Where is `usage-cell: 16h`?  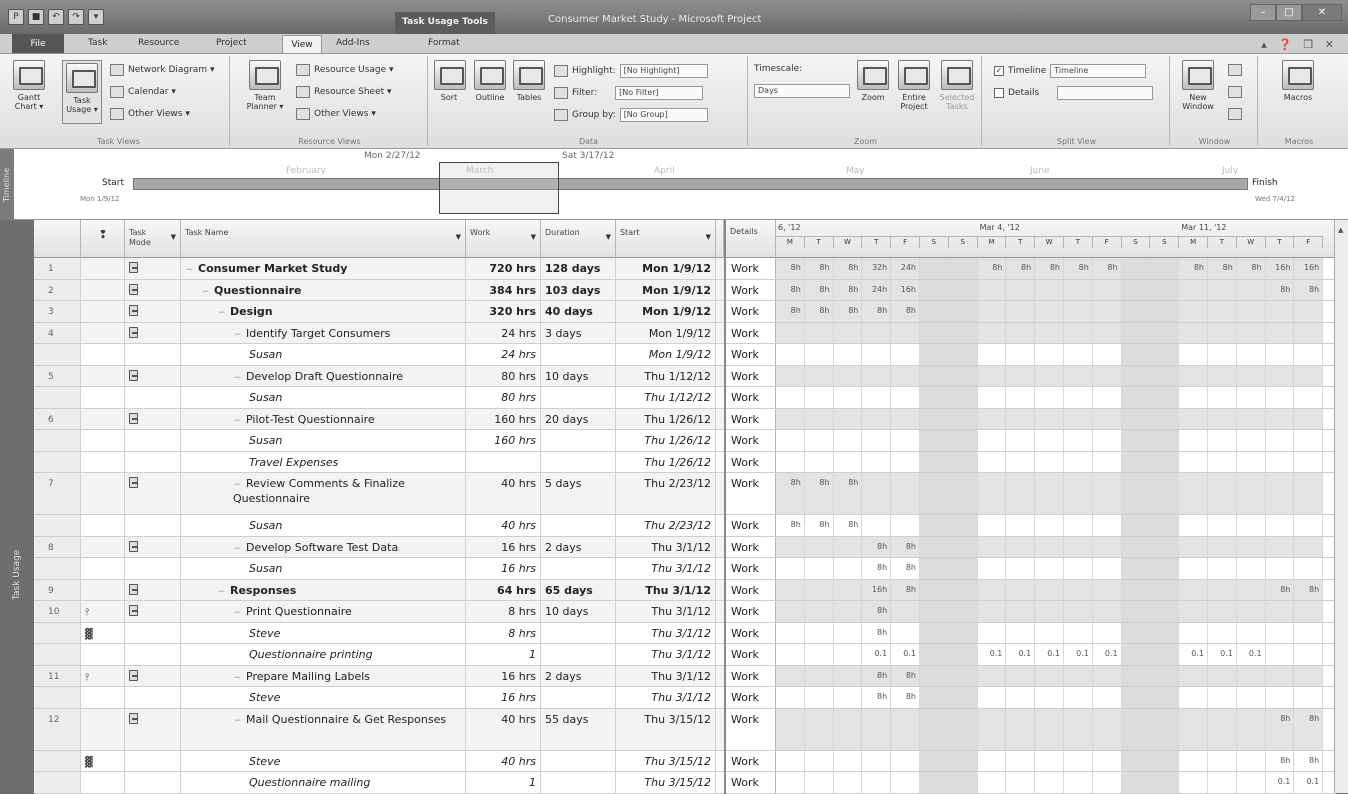 usage-cell: 16h is located at coordinates (1280, 268).